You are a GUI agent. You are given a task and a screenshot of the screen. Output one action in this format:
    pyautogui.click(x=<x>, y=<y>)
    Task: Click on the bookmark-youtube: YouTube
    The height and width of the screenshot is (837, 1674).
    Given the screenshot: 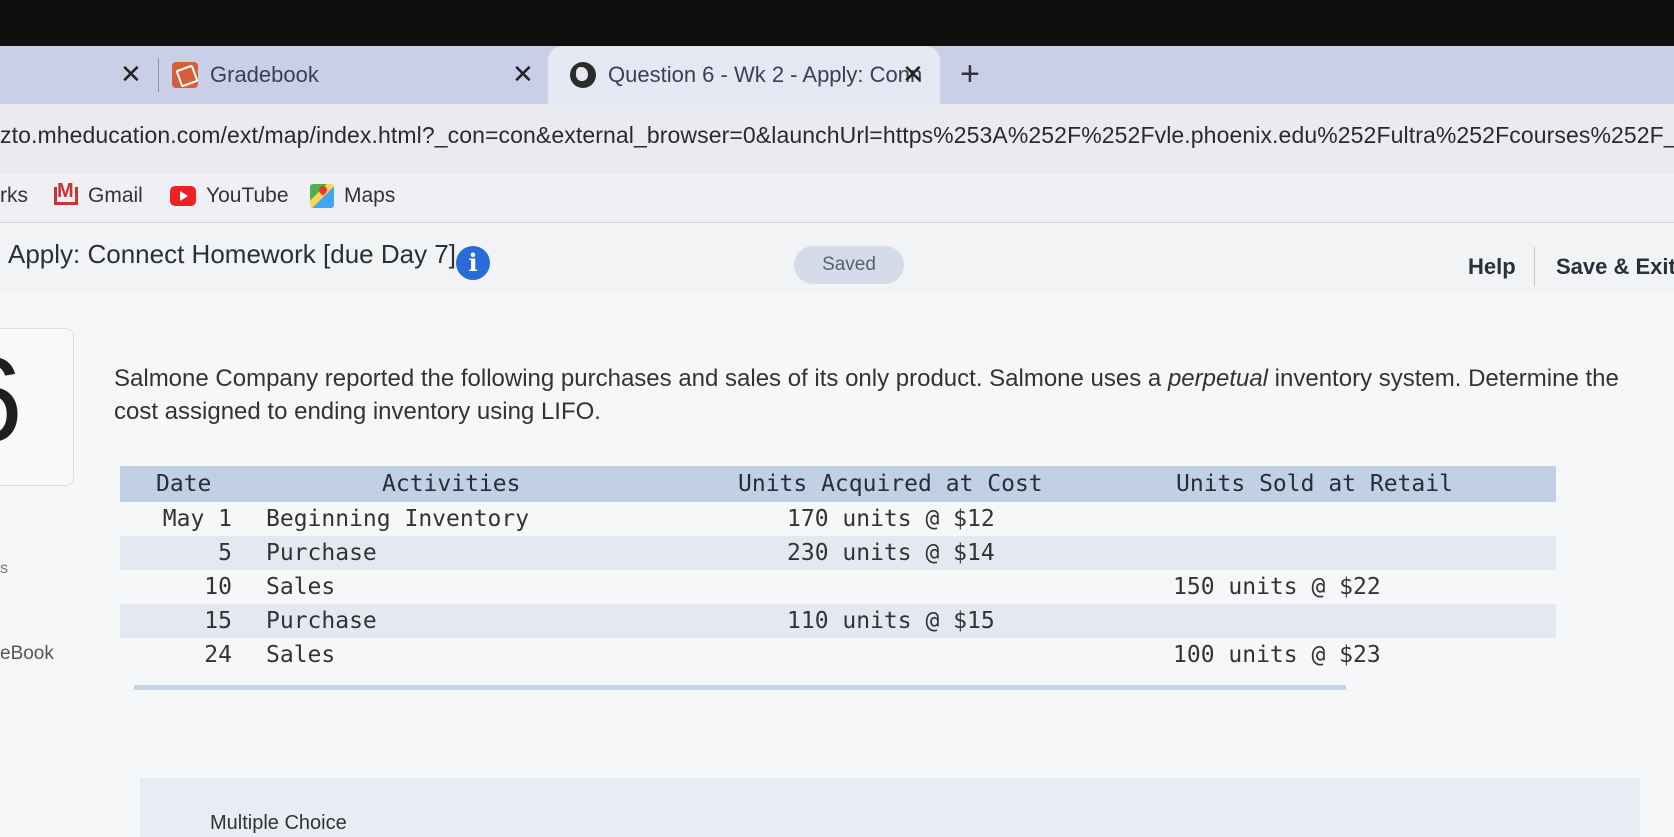 What is the action you would take?
    pyautogui.click(x=229, y=196)
    